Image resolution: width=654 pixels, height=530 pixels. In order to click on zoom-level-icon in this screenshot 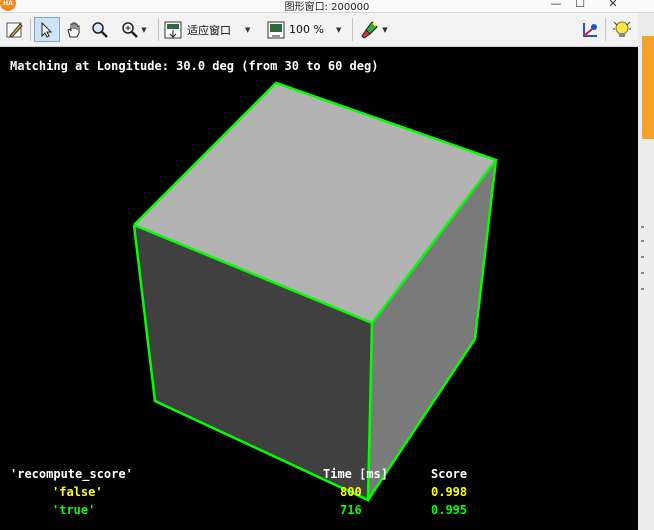, I will do `click(276, 29)`.